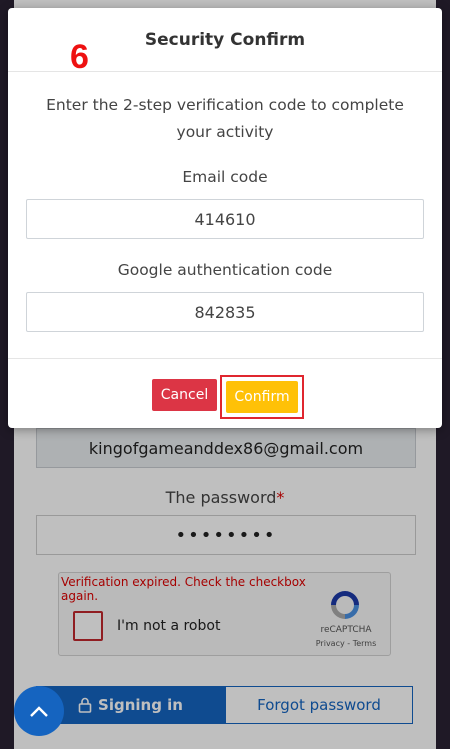 The height and width of the screenshot is (749, 450). I want to click on confirm-button: Confirm, so click(262, 397).